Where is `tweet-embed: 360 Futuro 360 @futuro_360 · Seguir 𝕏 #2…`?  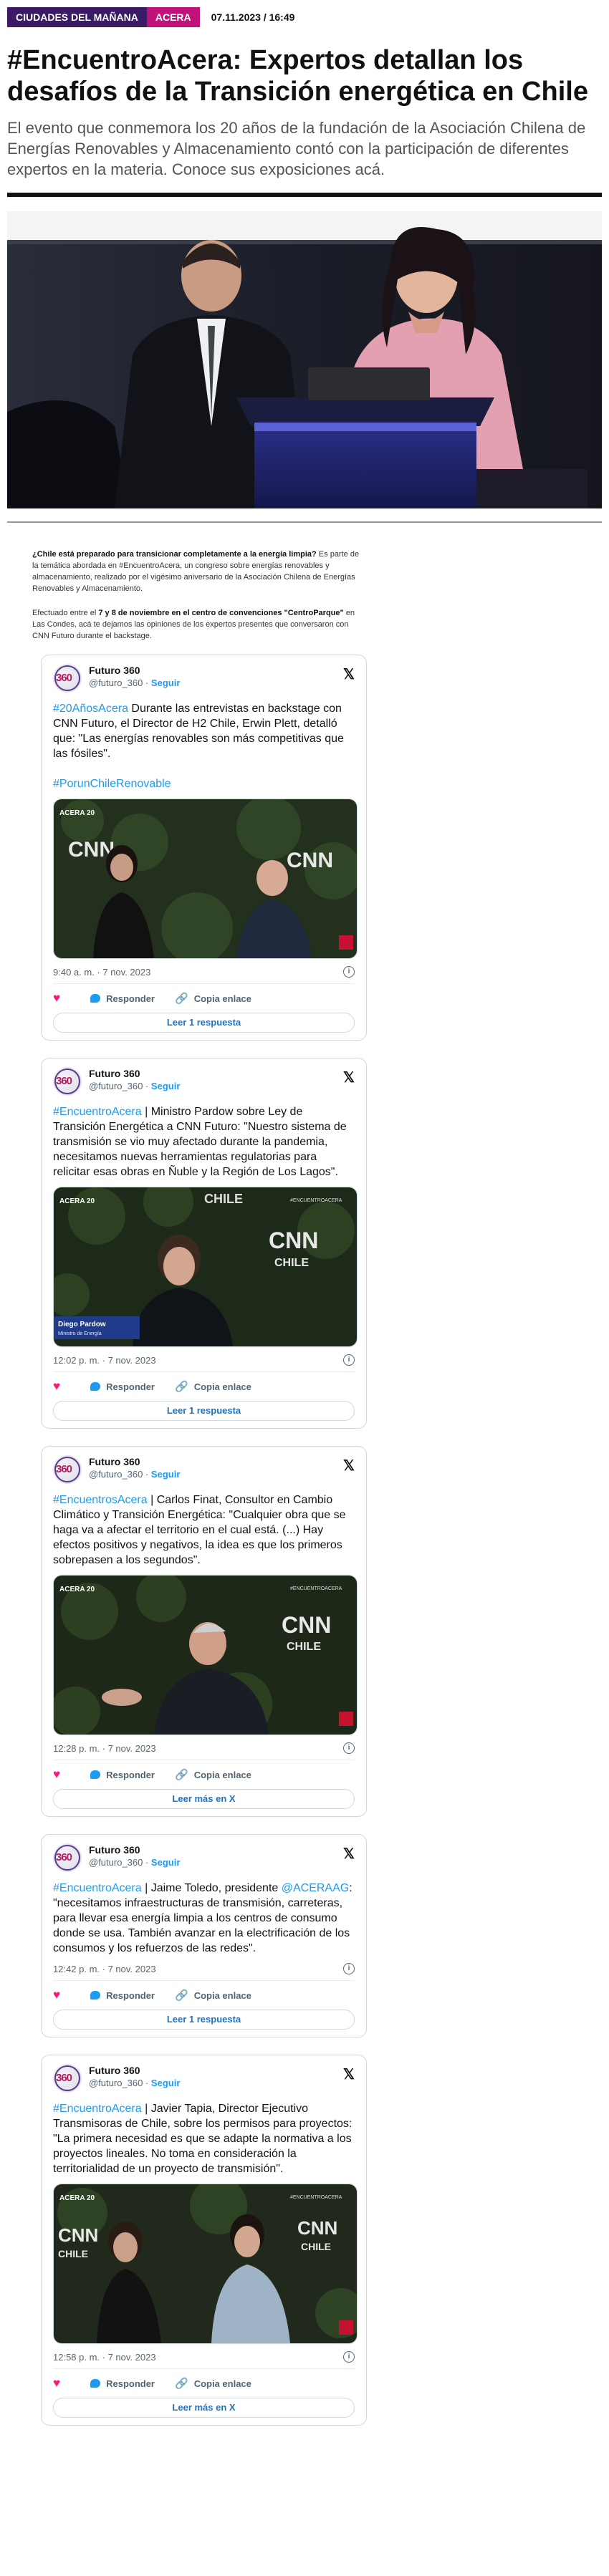
tweet-embed: 360 Futuro 360 @futuro_360 · Seguir 𝕏 #2… is located at coordinates (204, 848).